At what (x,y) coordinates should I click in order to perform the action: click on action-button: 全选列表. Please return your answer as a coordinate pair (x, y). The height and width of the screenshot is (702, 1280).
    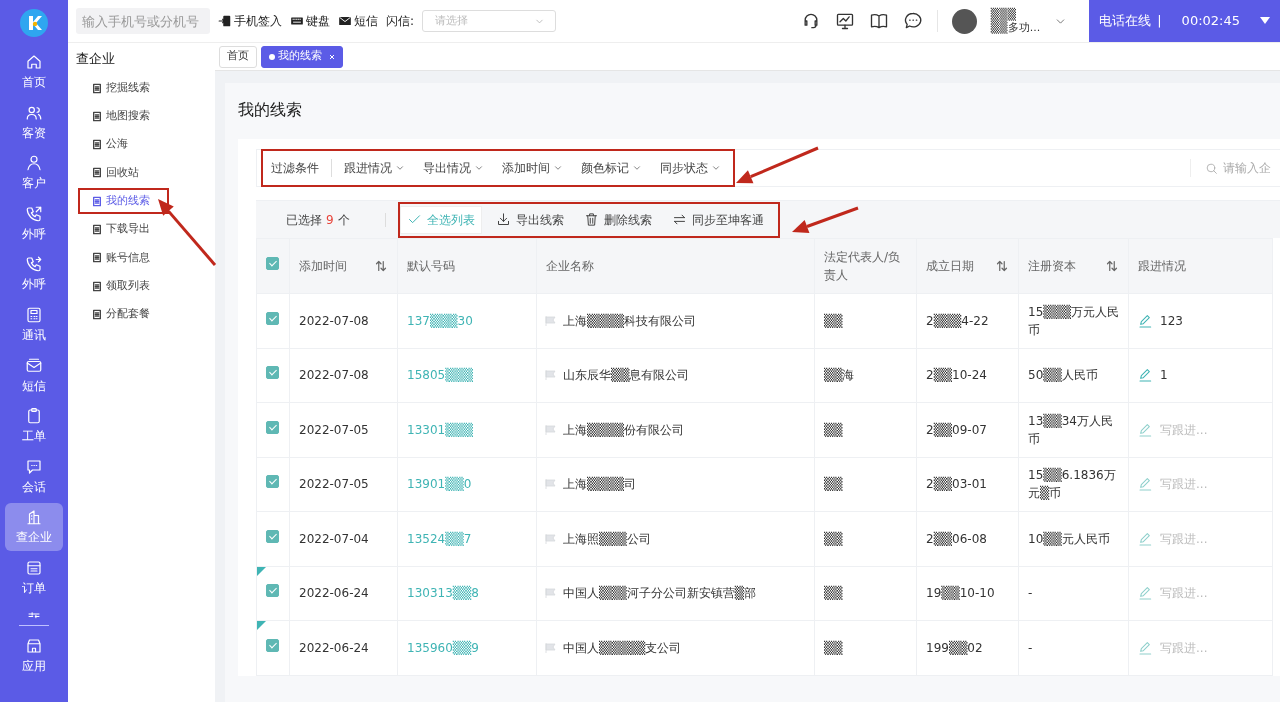
    Looking at the image, I should click on (441, 219).